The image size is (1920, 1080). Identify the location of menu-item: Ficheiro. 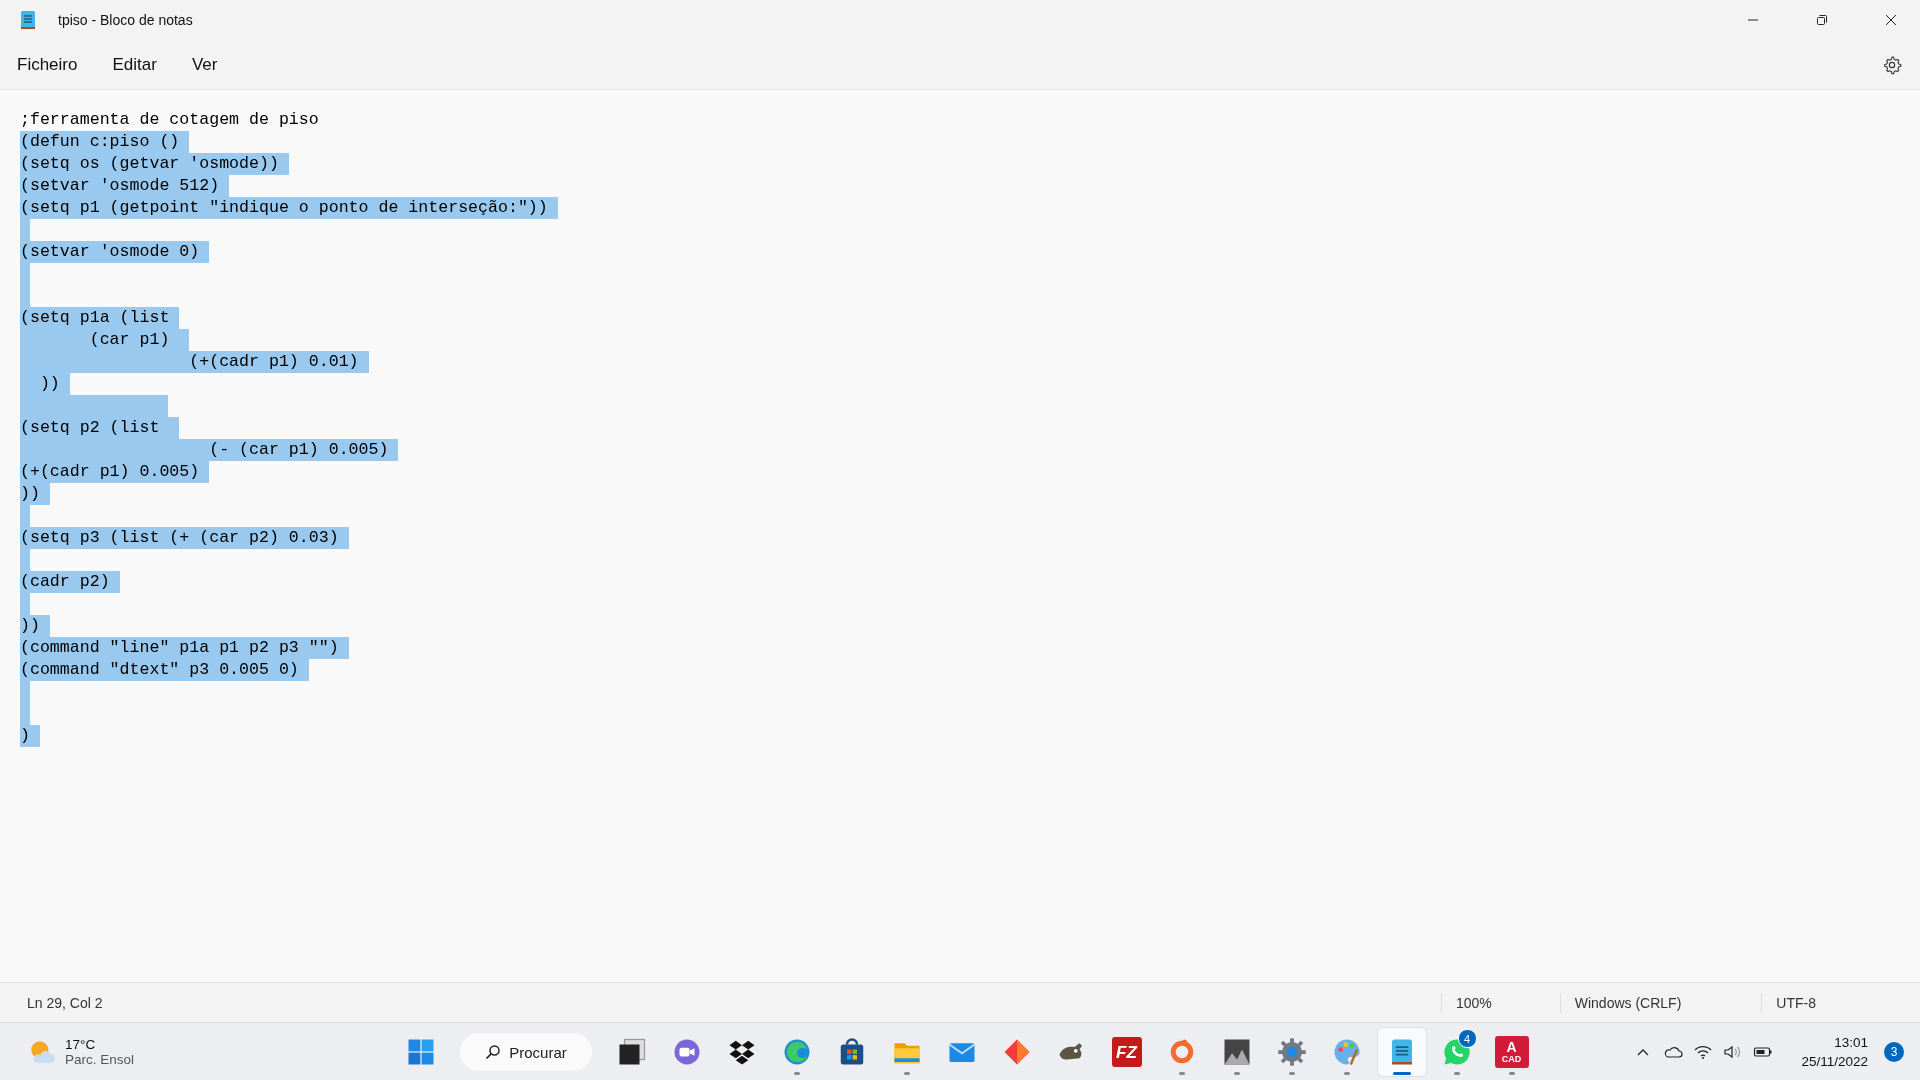
(47, 64).